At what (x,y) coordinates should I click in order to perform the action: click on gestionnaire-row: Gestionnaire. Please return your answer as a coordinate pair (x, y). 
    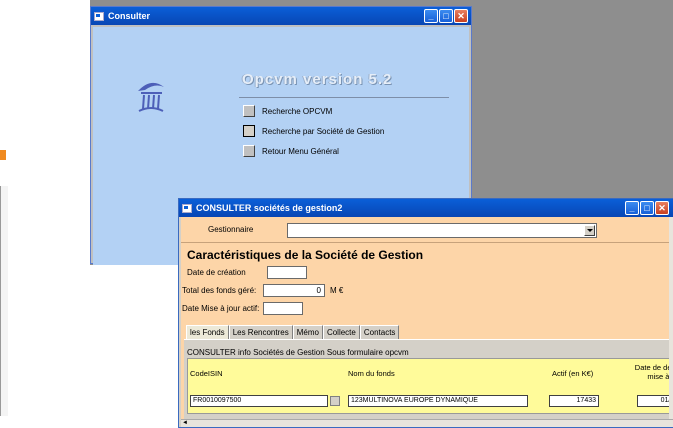
    Looking at the image, I should click on (427, 230).